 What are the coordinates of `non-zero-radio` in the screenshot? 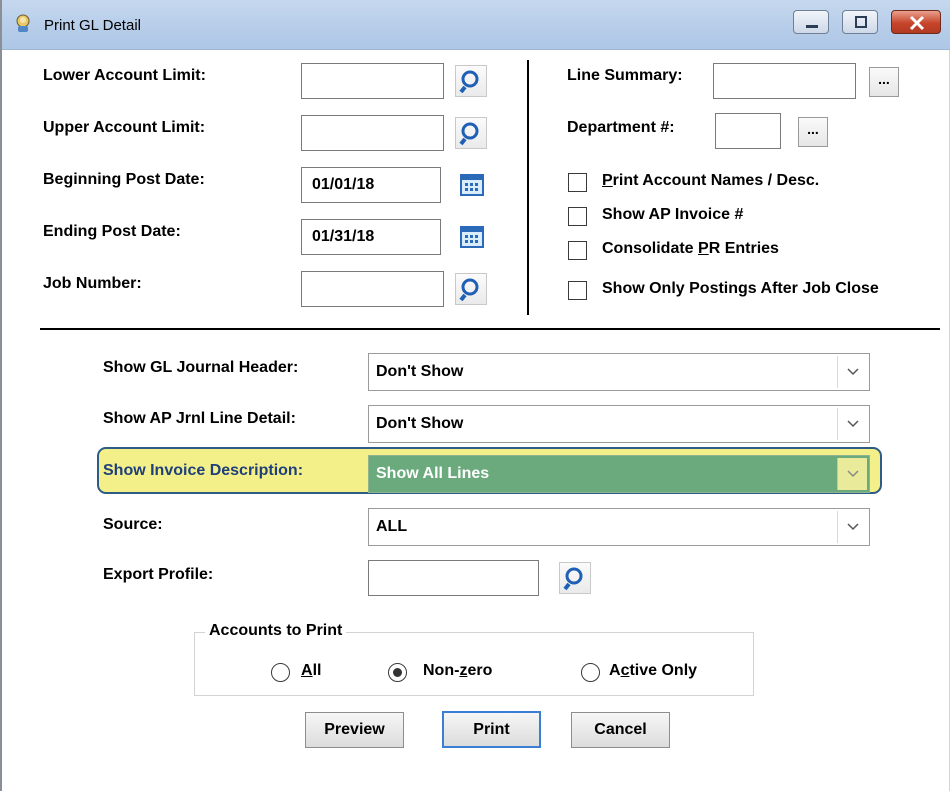 It's located at (397, 672).